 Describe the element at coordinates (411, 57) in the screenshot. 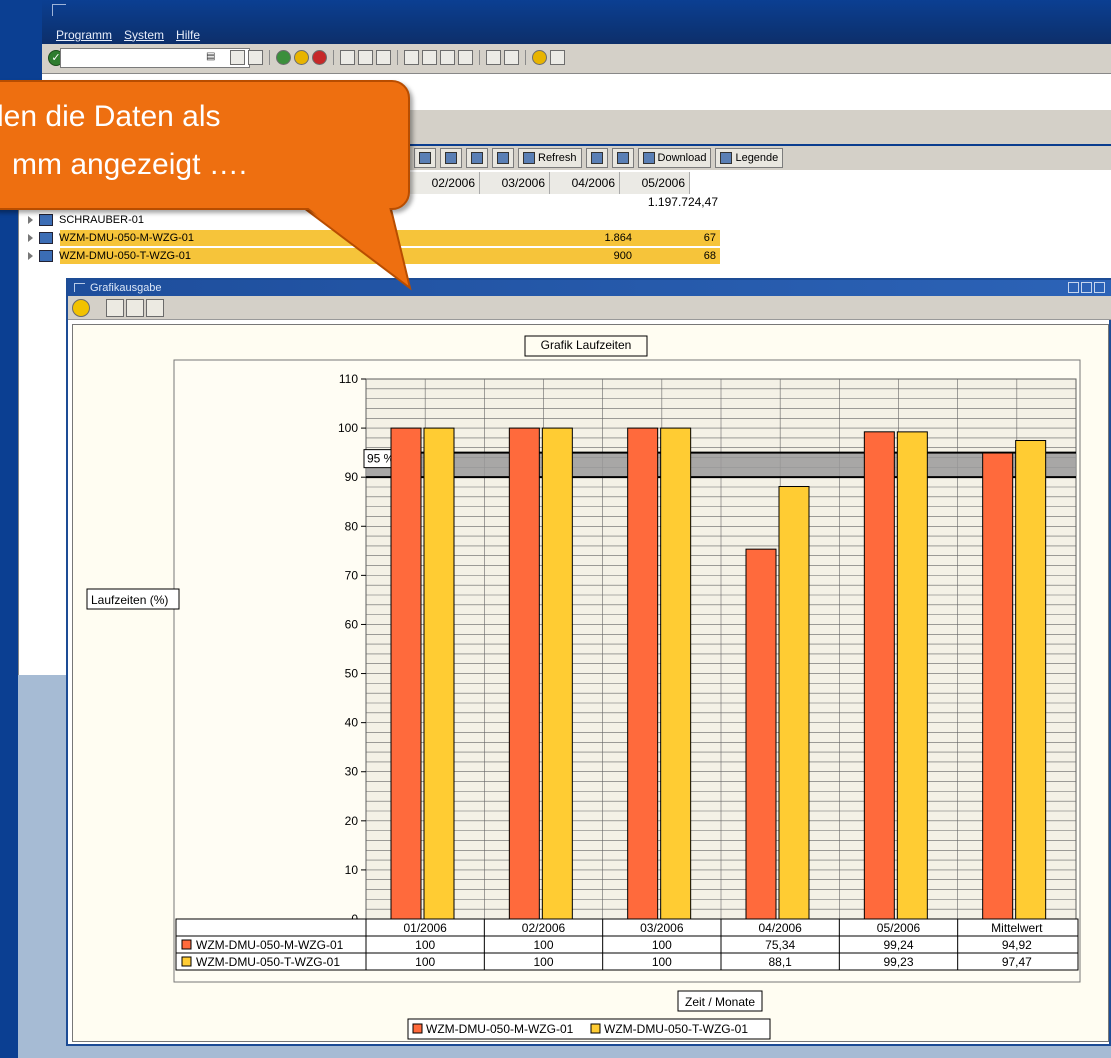

I see `first-page-icon` at that location.